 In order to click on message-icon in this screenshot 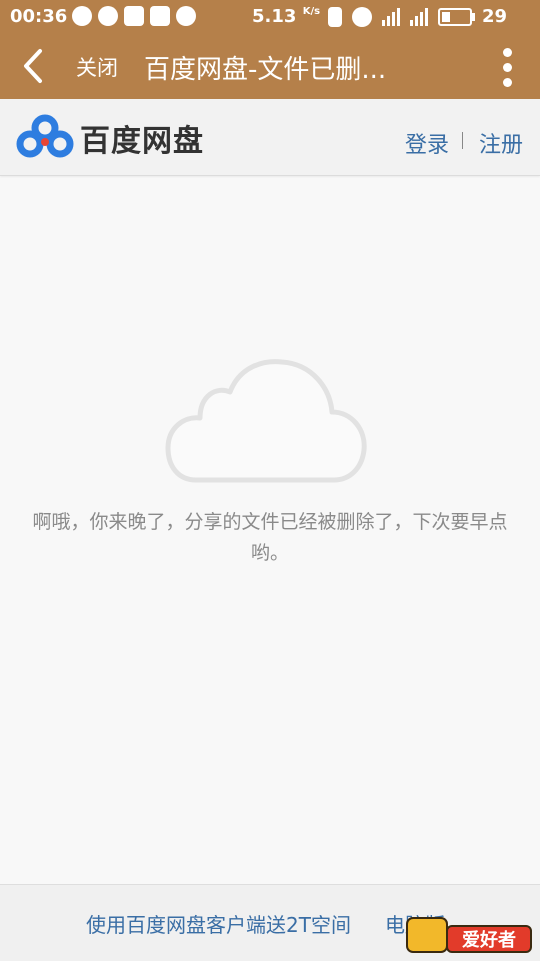, I will do `click(82, 16)`.